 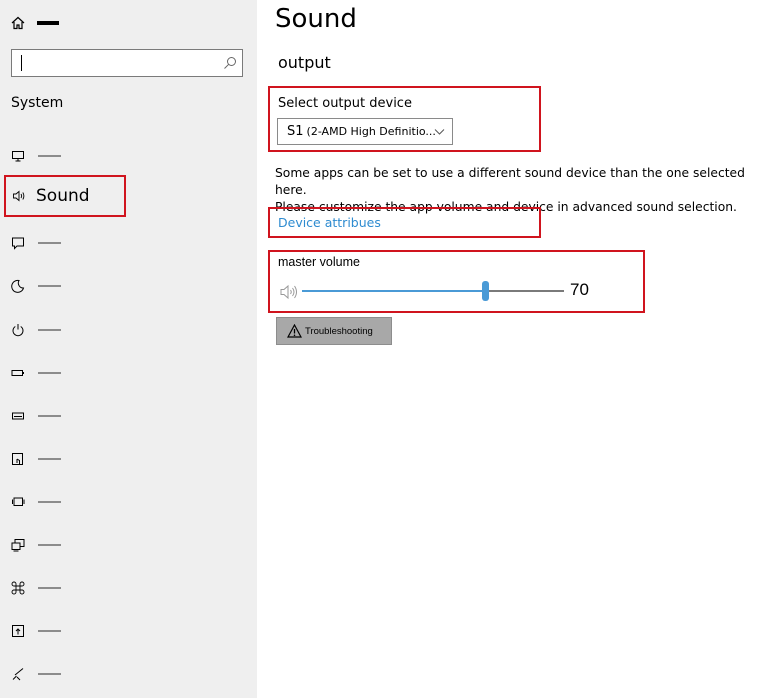 I want to click on shared-experiences-icon, so click(x=18, y=588).